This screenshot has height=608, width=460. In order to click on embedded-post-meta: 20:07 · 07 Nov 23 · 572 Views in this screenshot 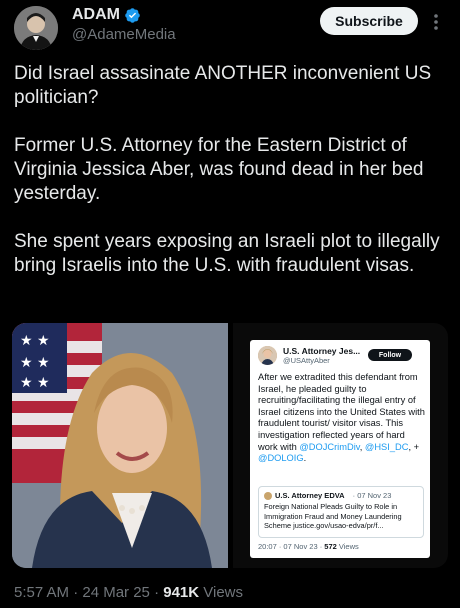, I will do `click(308, 546)`.